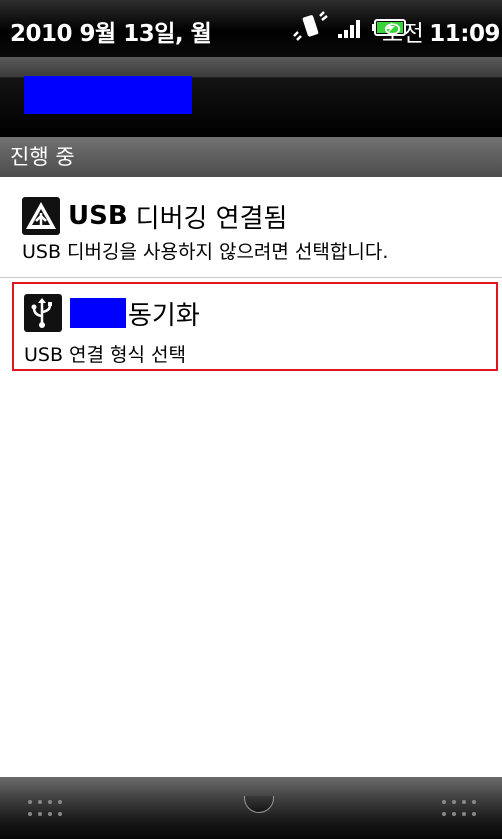 This screenshot has width=502, height=839. What do you see at coordinates (255, 326) in the screenshot?
I see `notification-usb-sync: 동기화 USB 연결 형식 선택` at bounding box center [255, 326].